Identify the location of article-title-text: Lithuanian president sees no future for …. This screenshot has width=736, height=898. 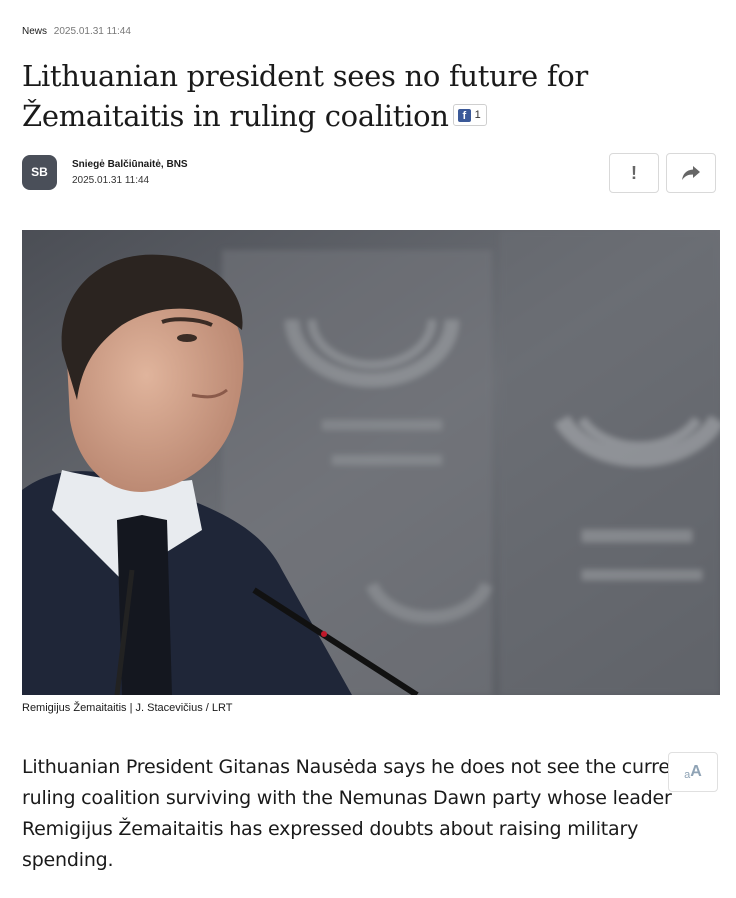
(305, 96).